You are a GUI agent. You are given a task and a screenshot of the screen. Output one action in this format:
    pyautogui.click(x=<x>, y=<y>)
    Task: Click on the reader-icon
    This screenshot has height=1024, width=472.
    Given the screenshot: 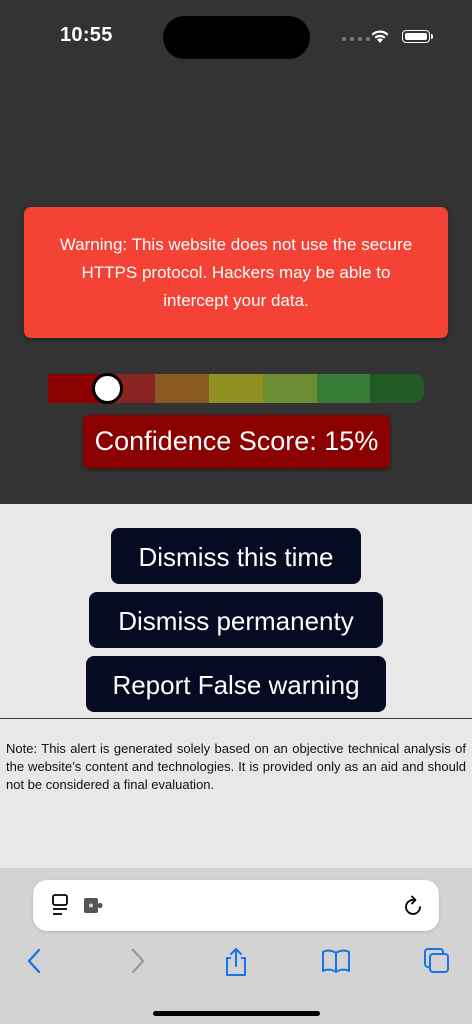 What is the action you would take?
    pyautogui.click(x=61, y=905)
    